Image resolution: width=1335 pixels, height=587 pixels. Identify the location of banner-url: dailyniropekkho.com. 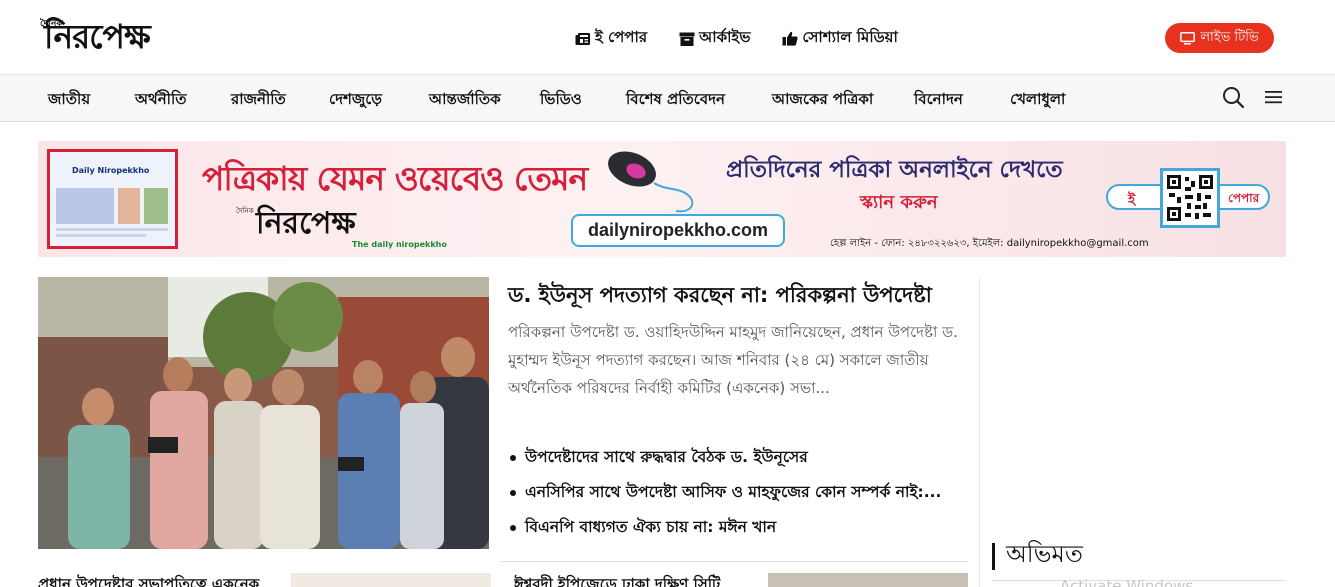
(678, 230).